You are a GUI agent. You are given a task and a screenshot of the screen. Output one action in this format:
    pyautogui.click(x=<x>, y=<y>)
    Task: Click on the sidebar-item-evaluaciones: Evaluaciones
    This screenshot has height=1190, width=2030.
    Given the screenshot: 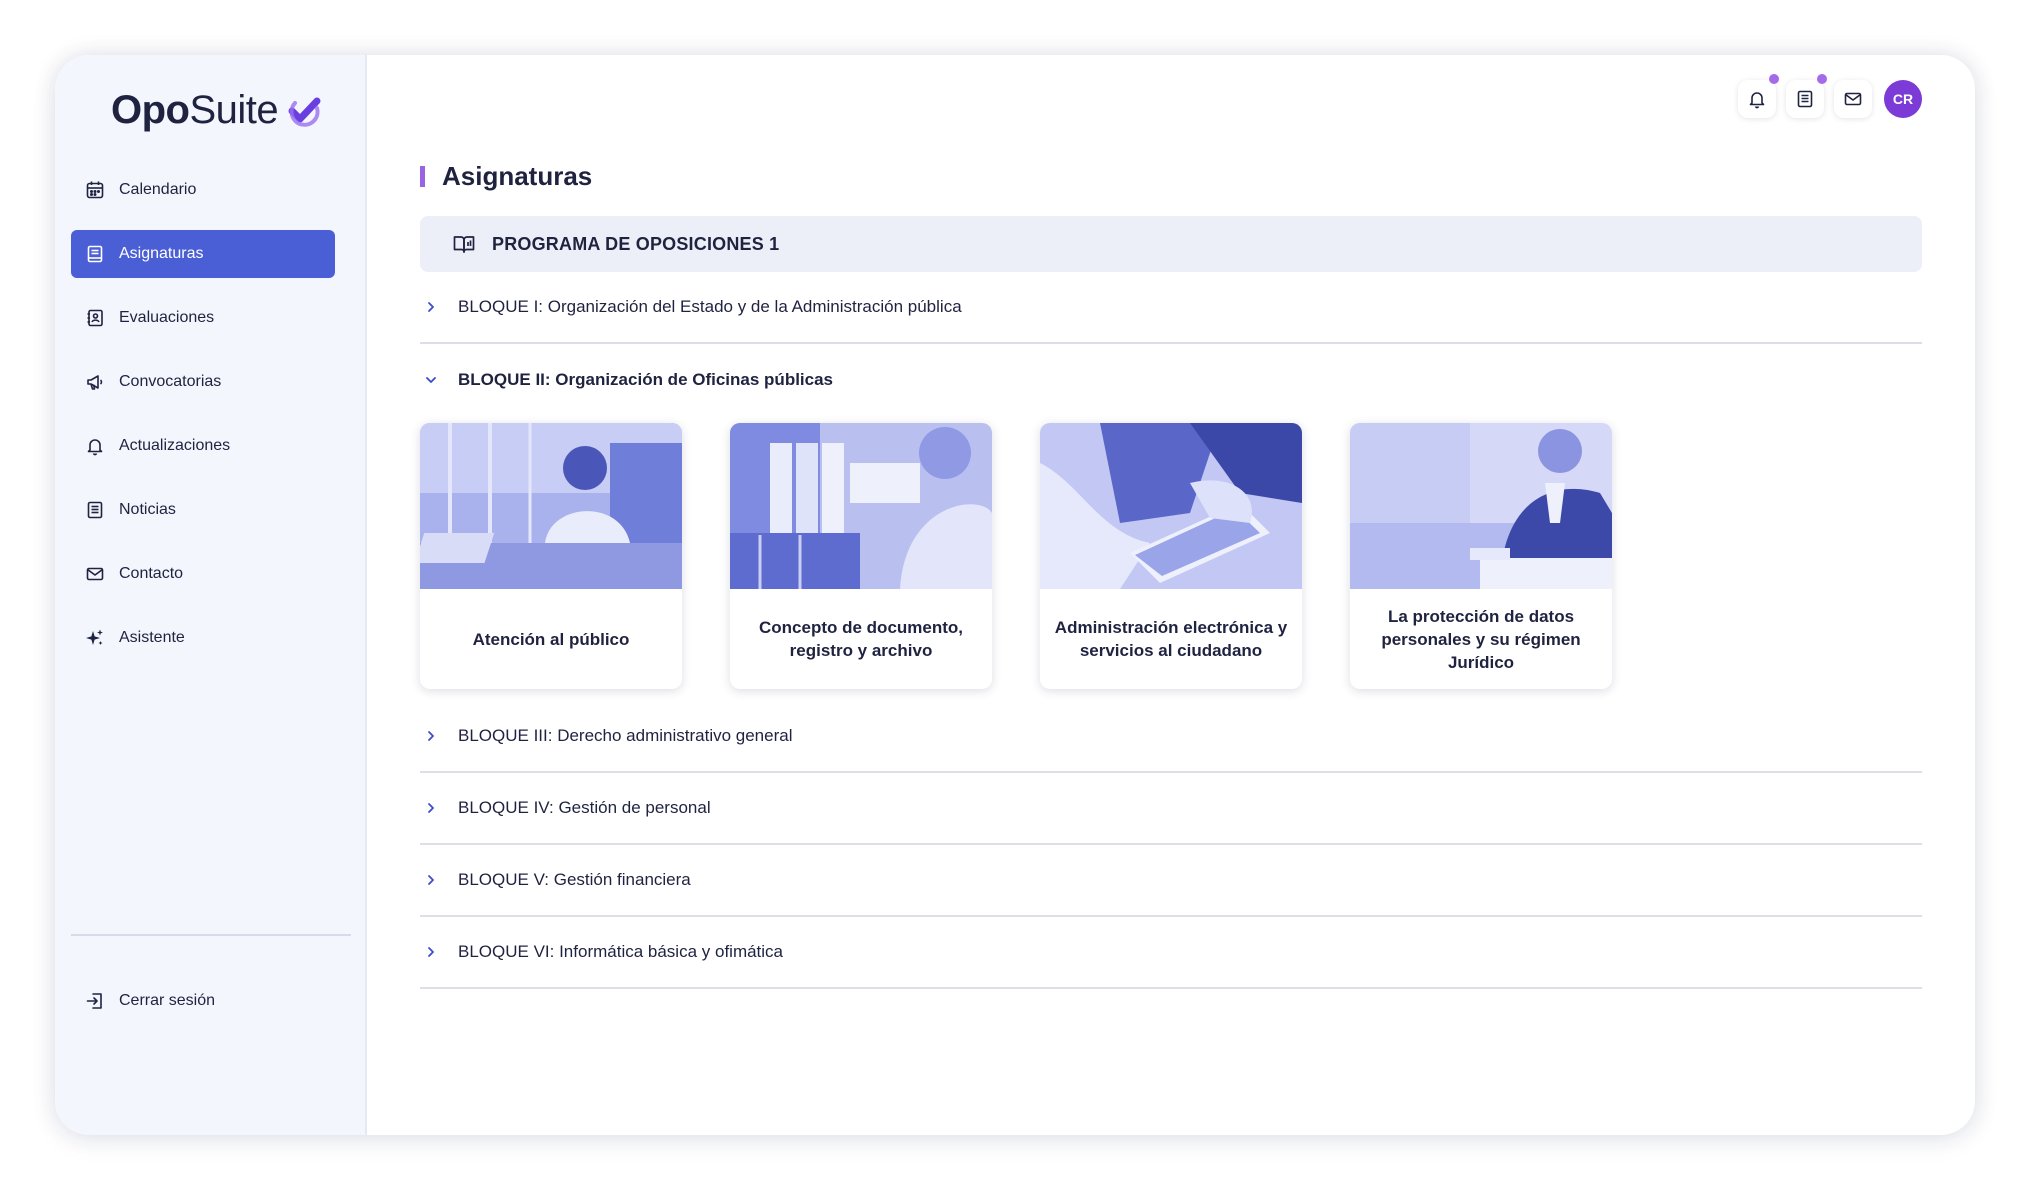 What is the action you would take?
    pyautogui.click(x=203, y=318)
    